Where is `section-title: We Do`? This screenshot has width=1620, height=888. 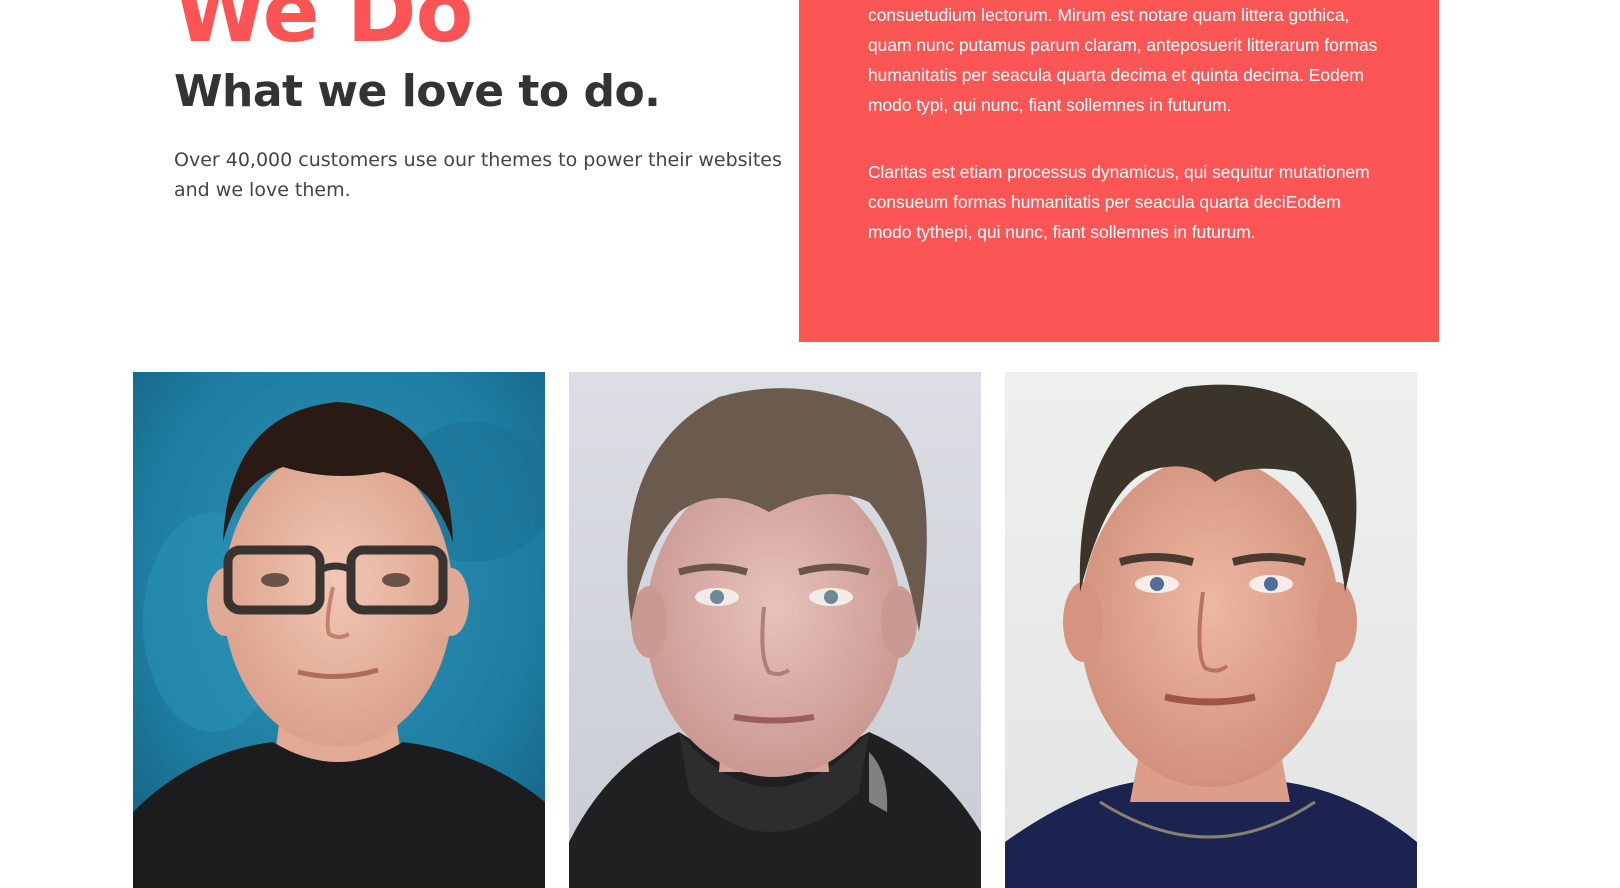 section-title: We Do is located at coordinates (323, 30).